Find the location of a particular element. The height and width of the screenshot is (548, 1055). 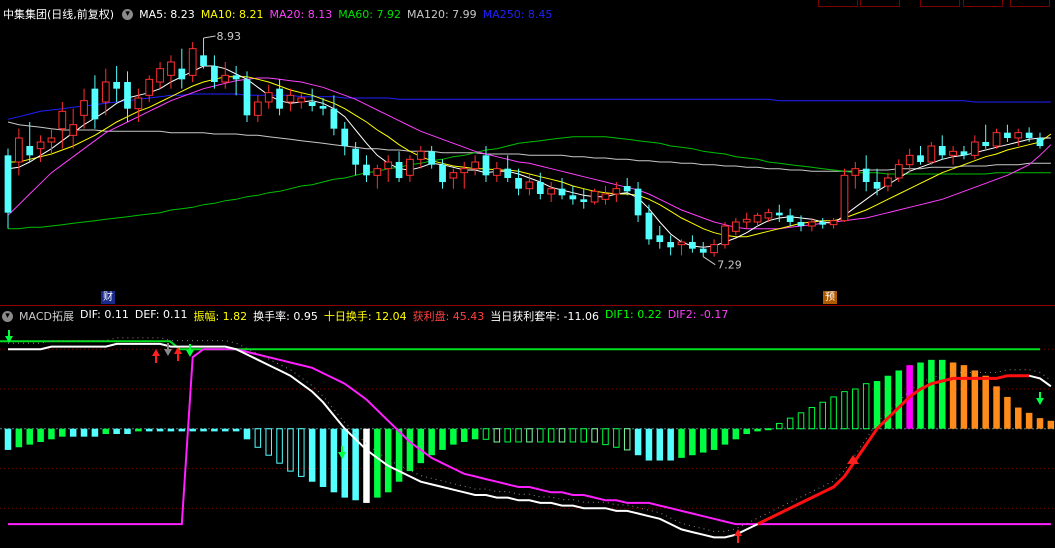

ma-legend-item: MA10: 8.21 is located at coordinates (232, 14).